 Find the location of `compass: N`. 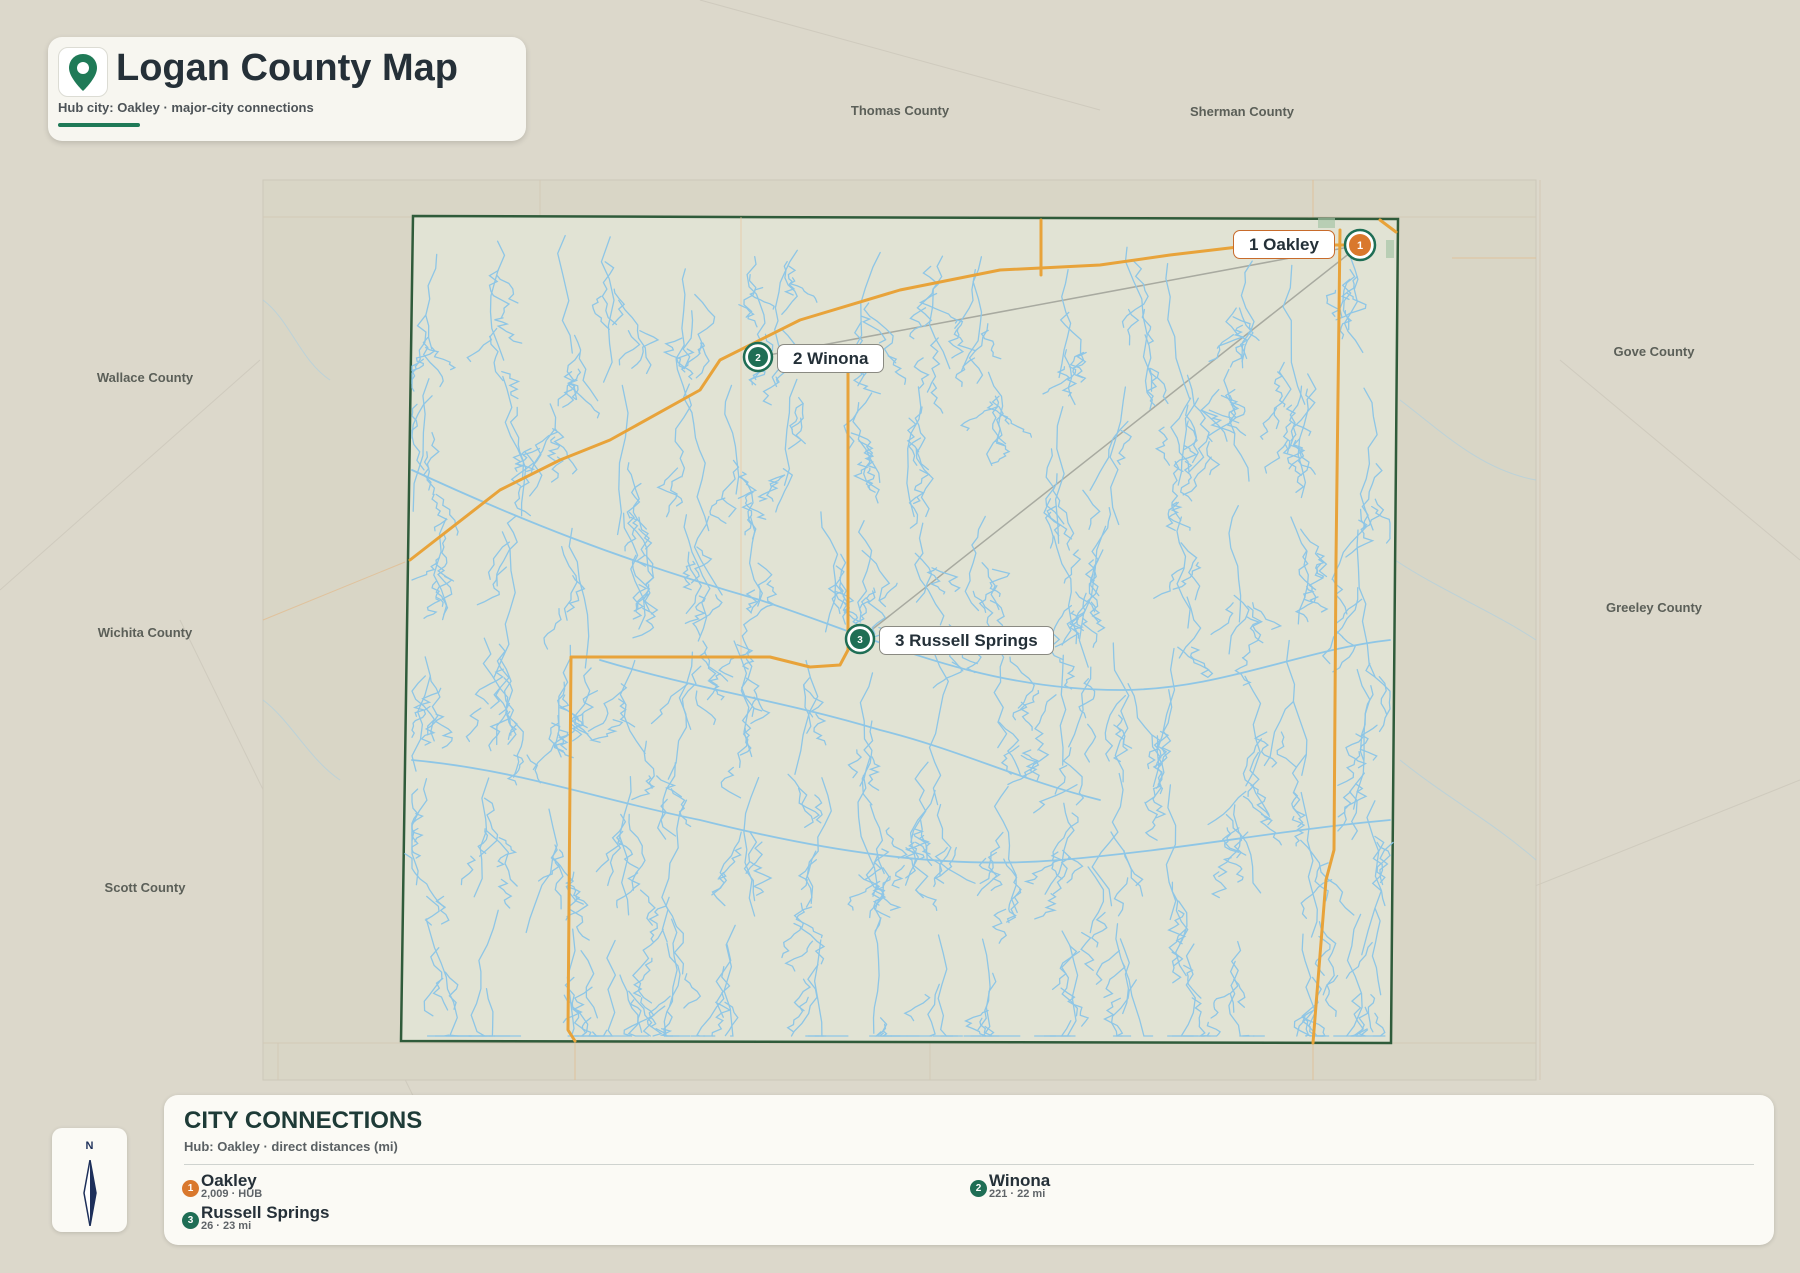

compass: N is located at coordinates (89, 1180).